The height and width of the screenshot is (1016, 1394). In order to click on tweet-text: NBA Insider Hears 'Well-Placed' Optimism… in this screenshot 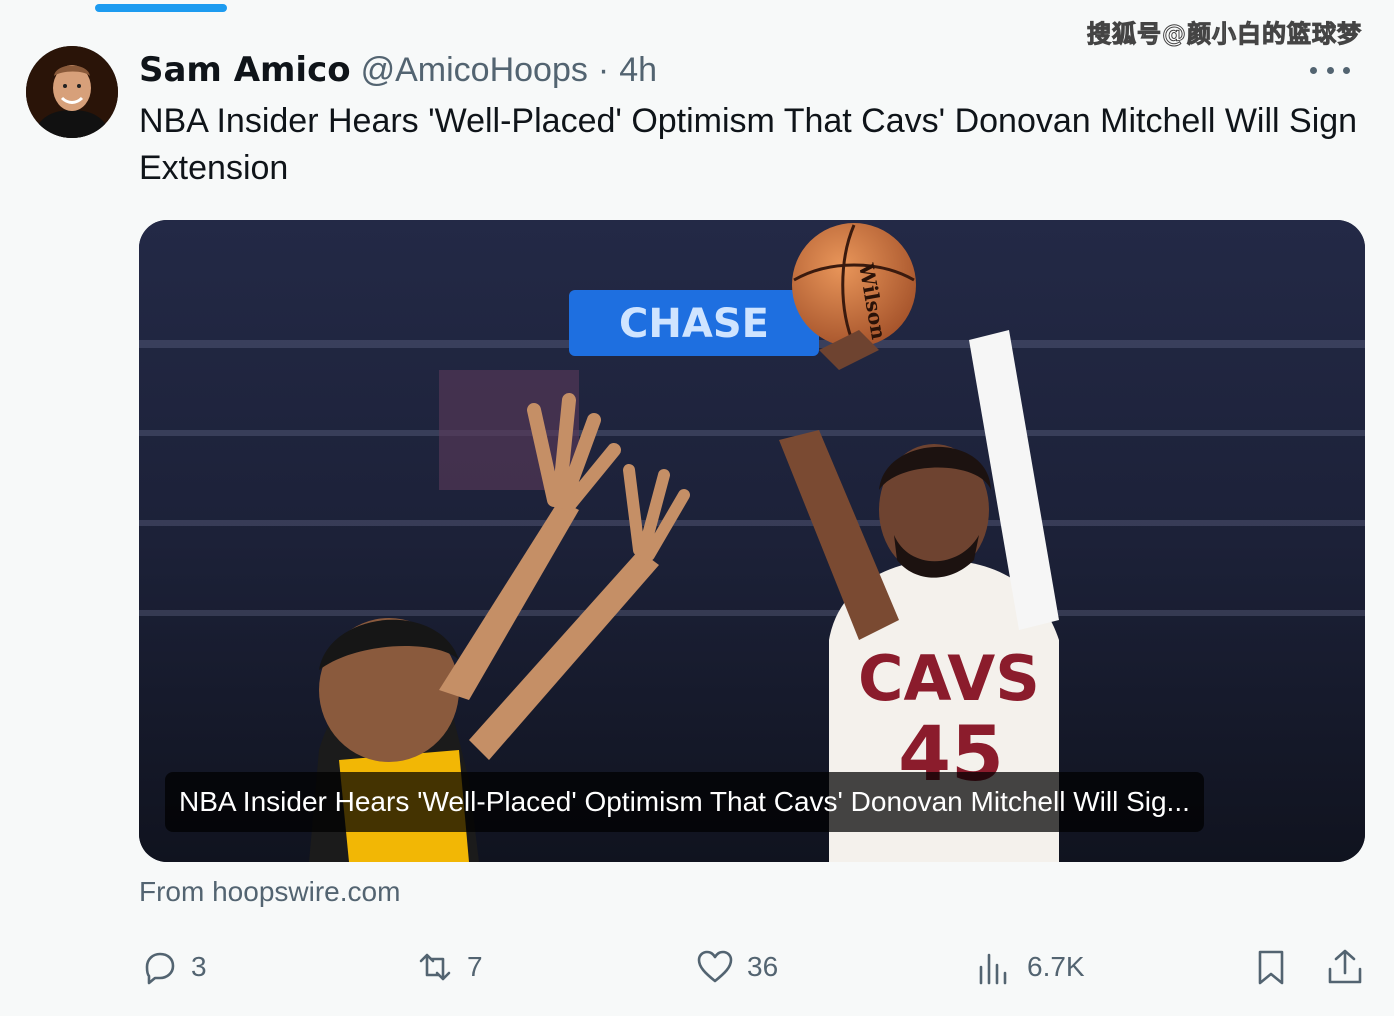, I will do `click(748, 144)`.